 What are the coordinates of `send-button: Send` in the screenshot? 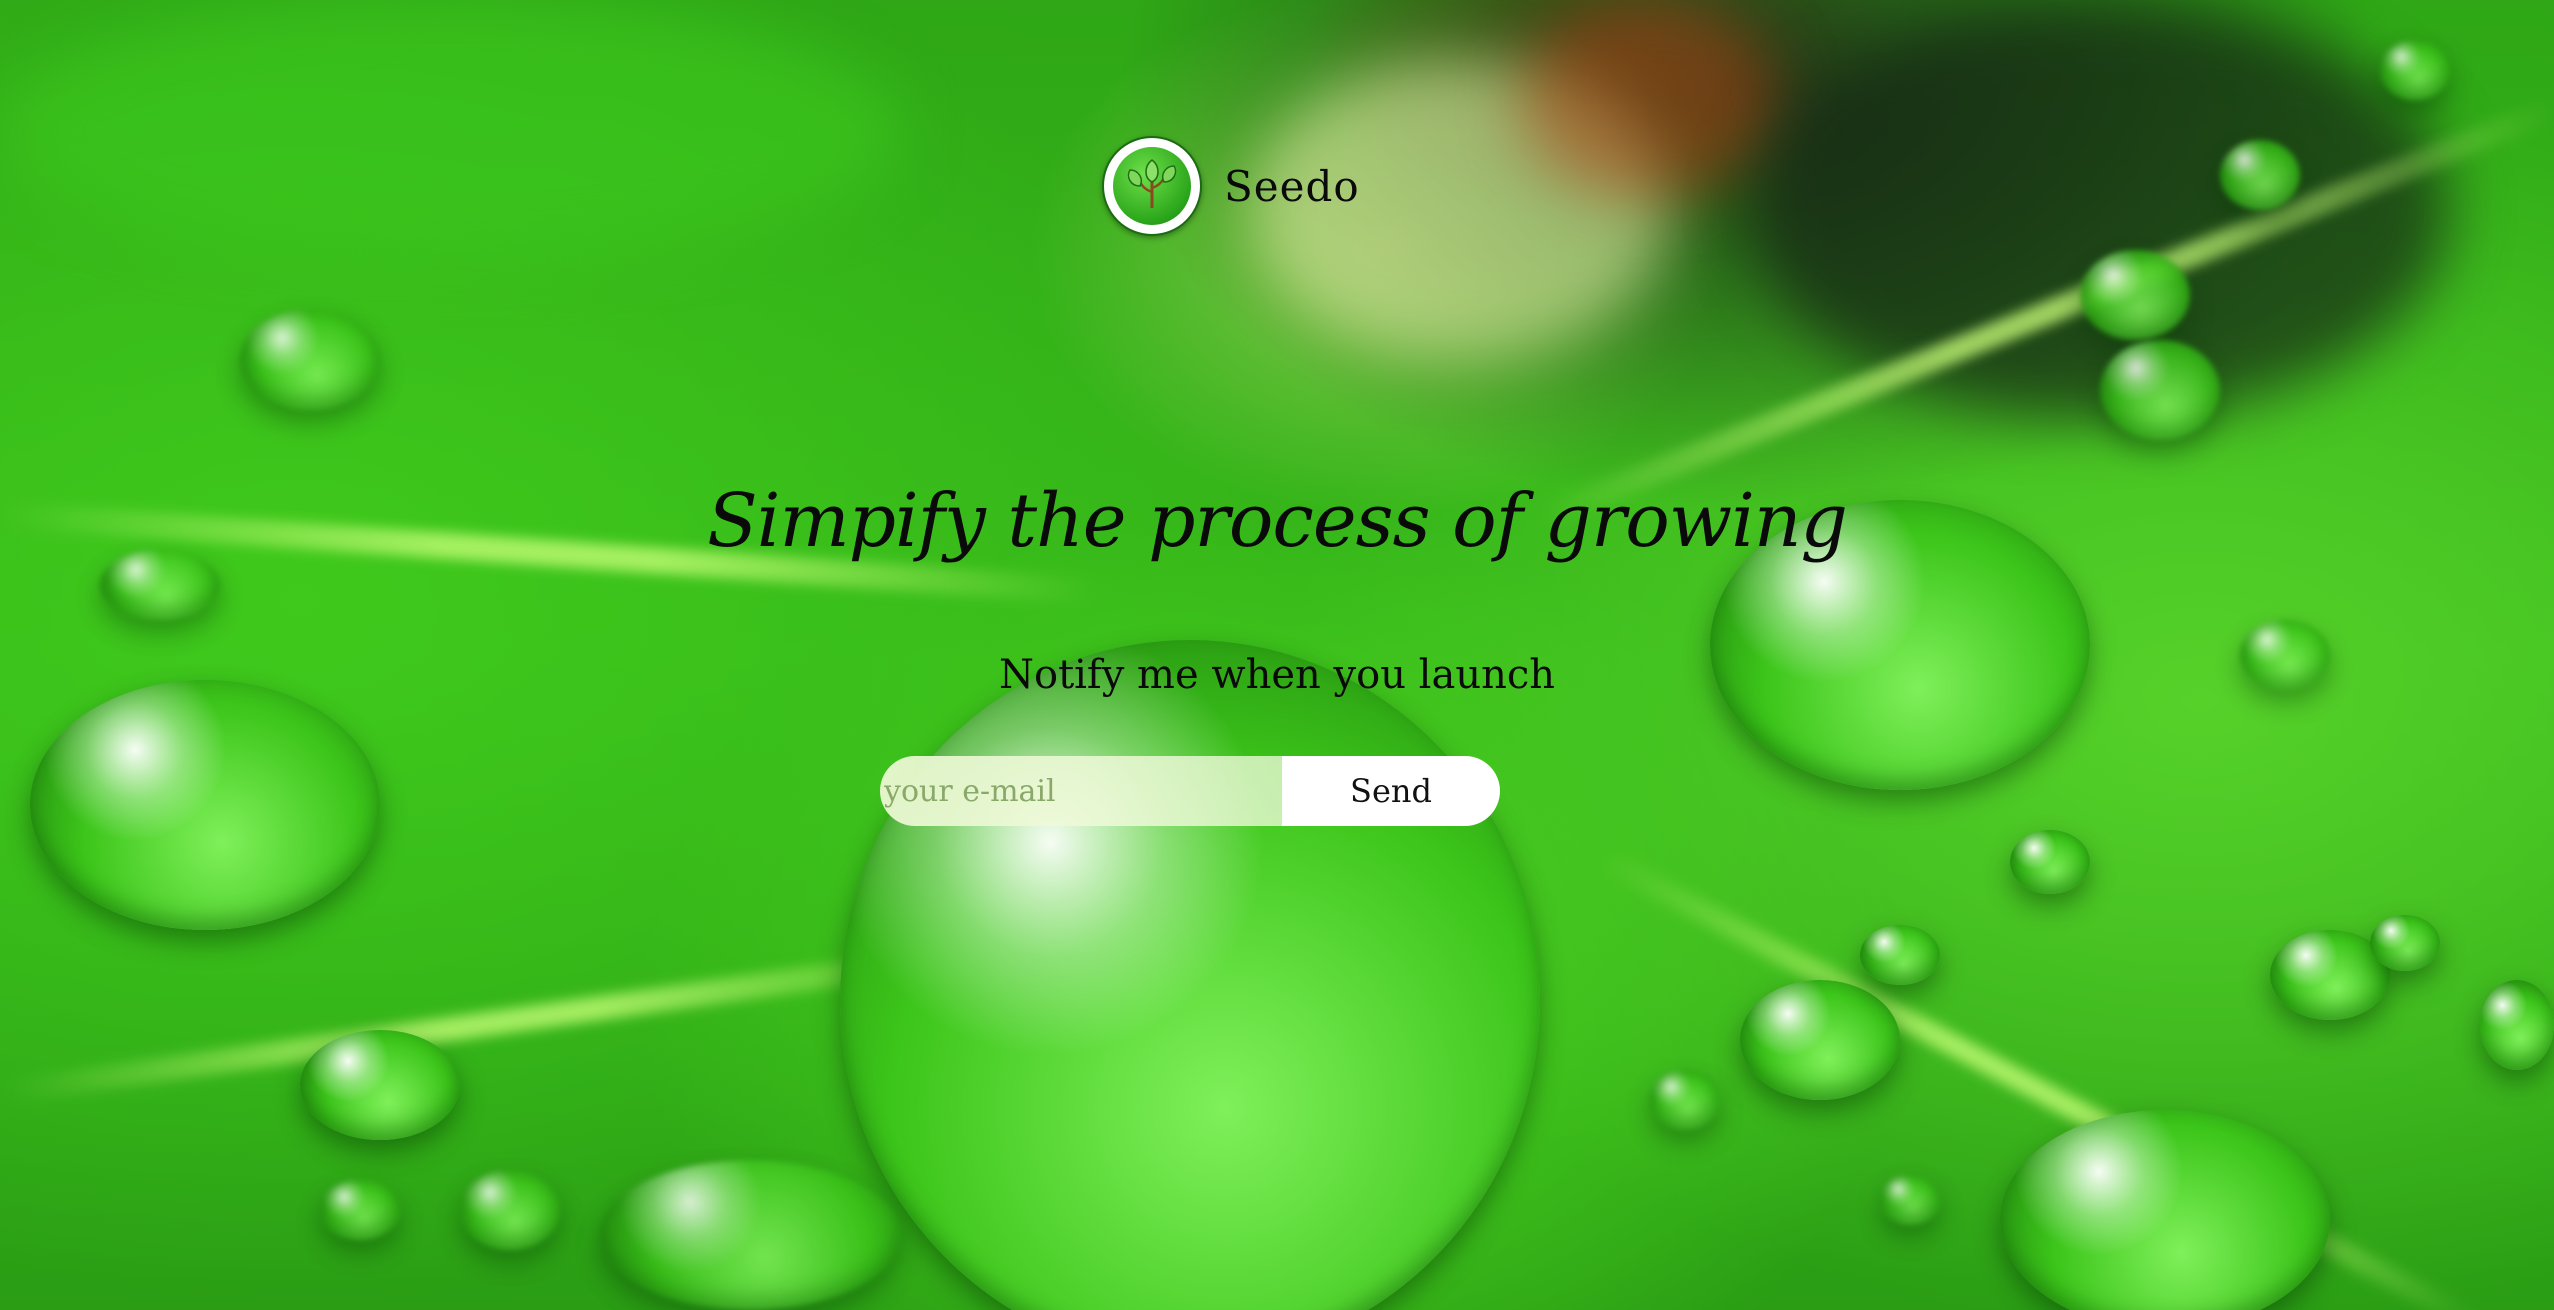 It's located at (1391, 791).